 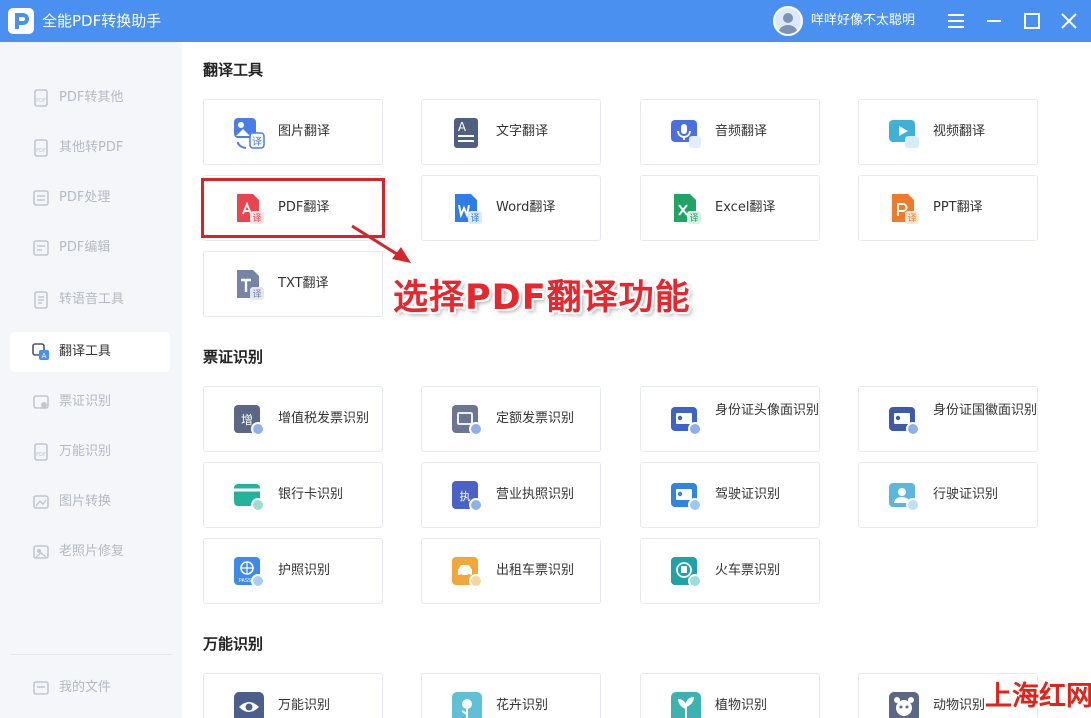 I want to click on user-avatar, so click(x=788, y=21).